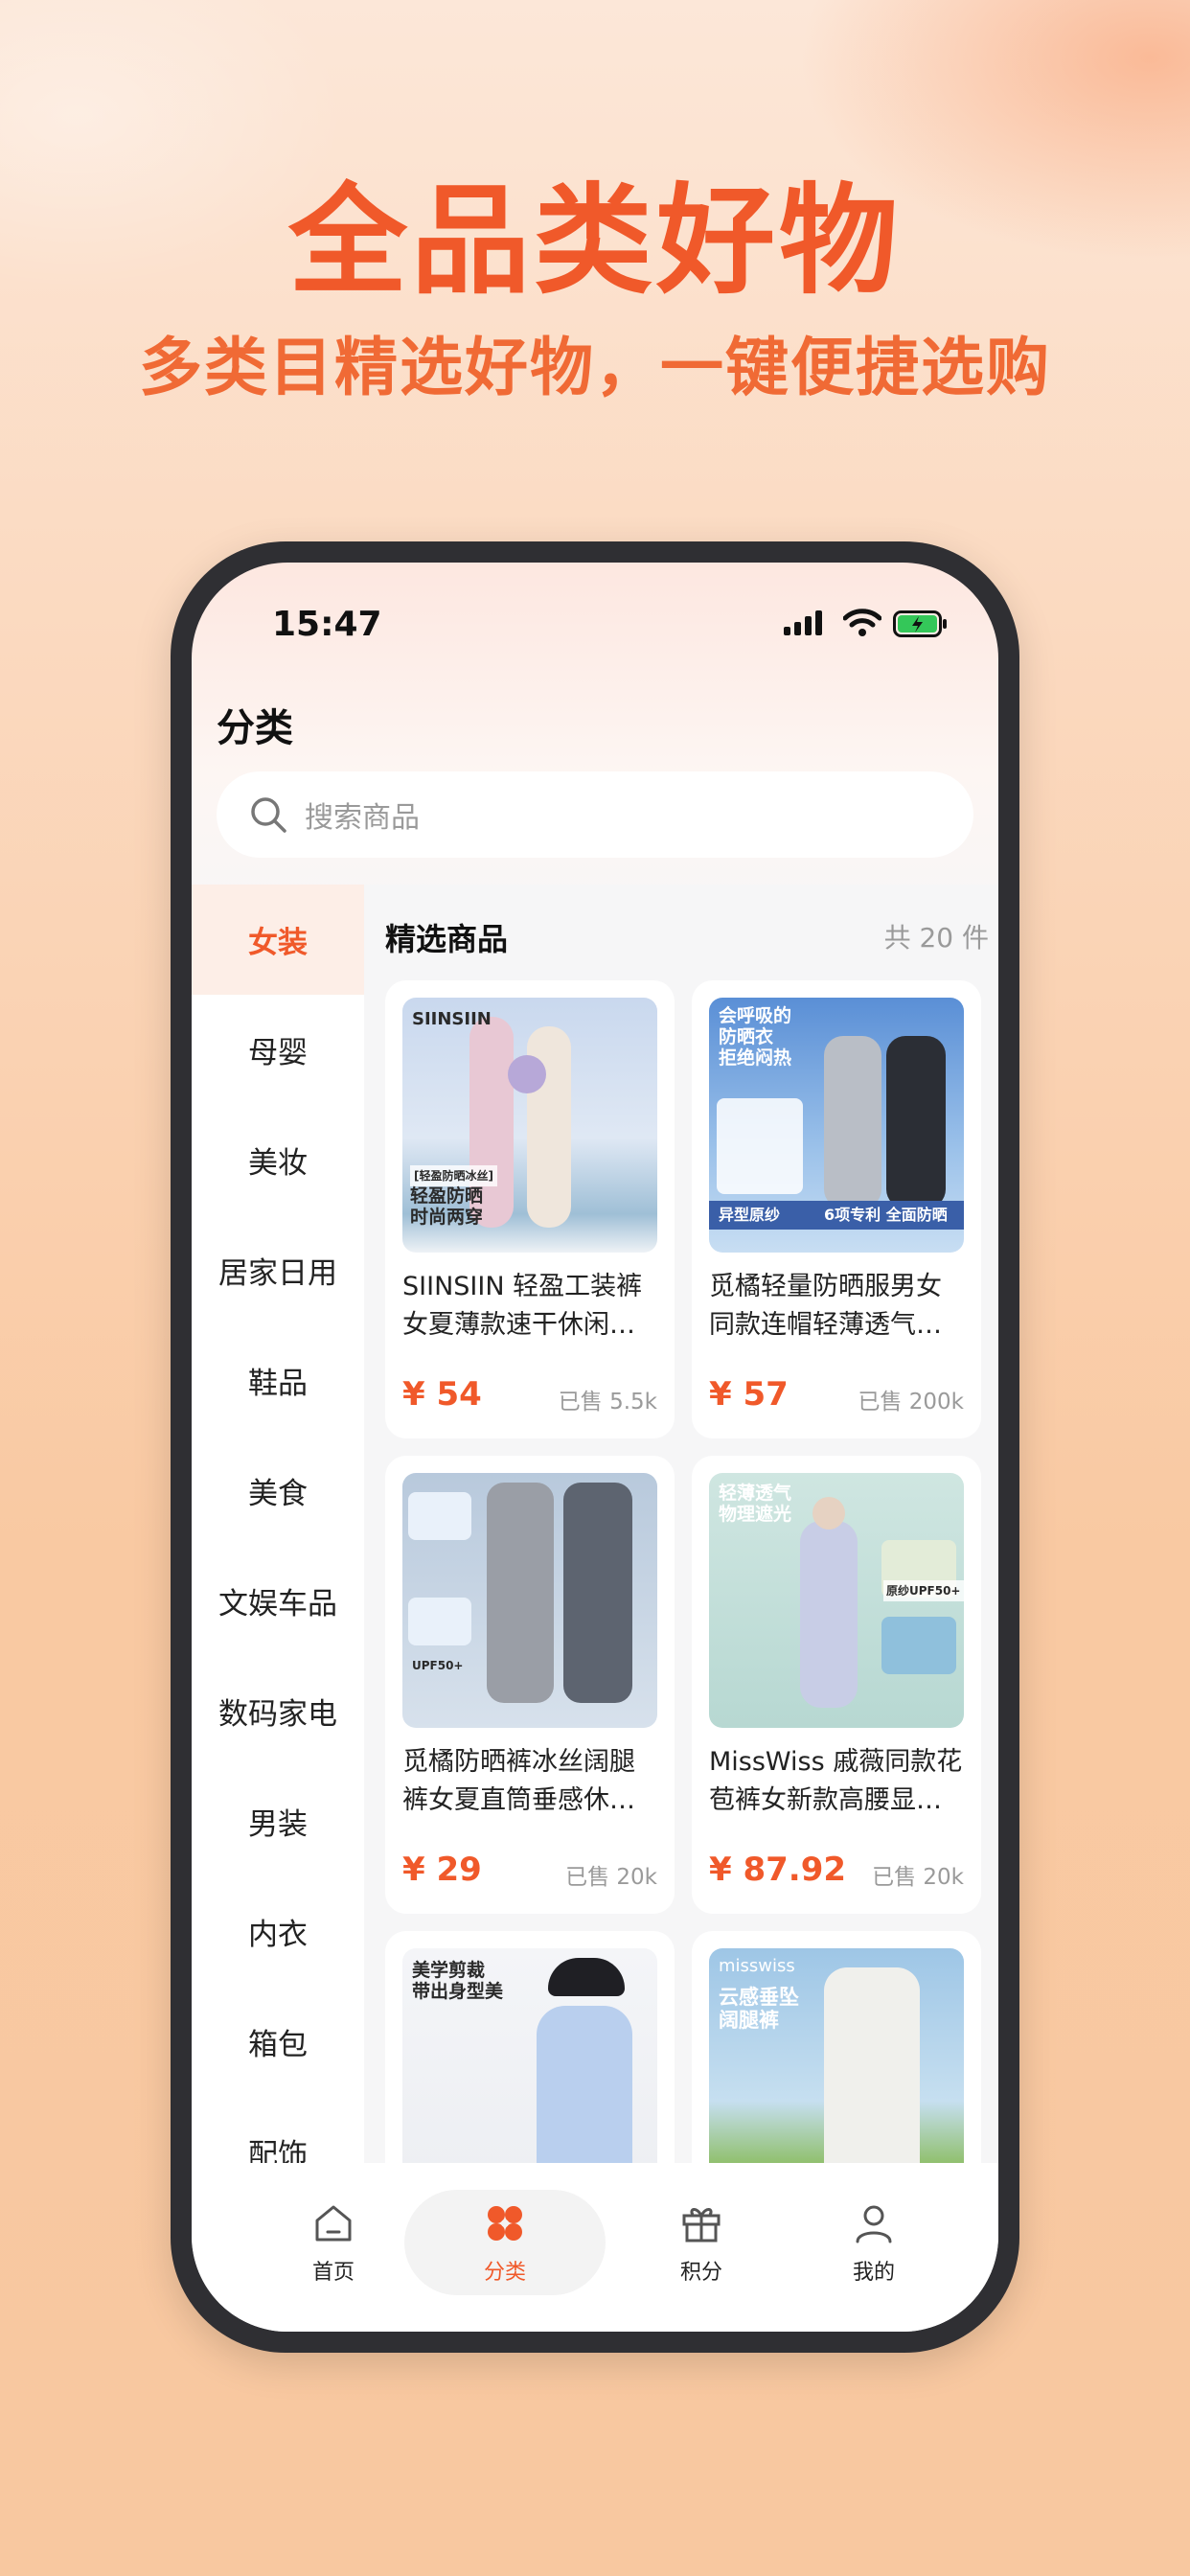  Describe the element at coordinates (701, 2225) in the screenshot. I see `gift-icon` at that location.